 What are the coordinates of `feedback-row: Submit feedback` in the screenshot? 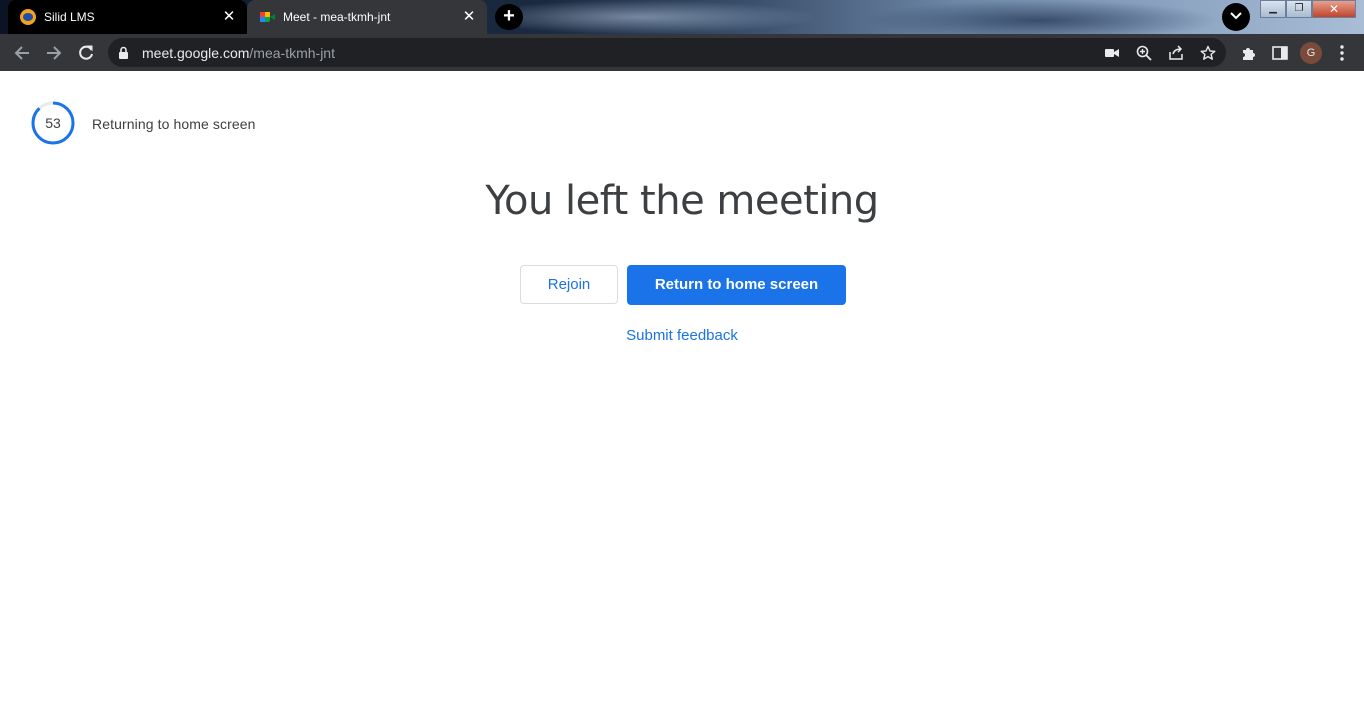 It's located at (682, 335).